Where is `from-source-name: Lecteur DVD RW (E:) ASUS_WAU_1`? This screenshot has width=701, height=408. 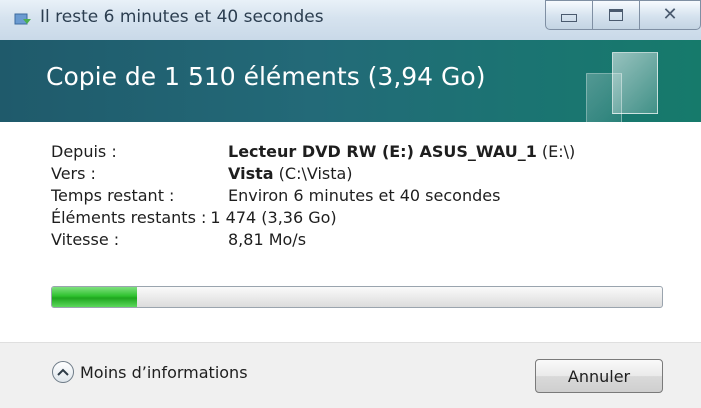
from-source-name: Lecteur DVD RW (E:) ASUS_WAU_1 is located at coordinates (382, 151).